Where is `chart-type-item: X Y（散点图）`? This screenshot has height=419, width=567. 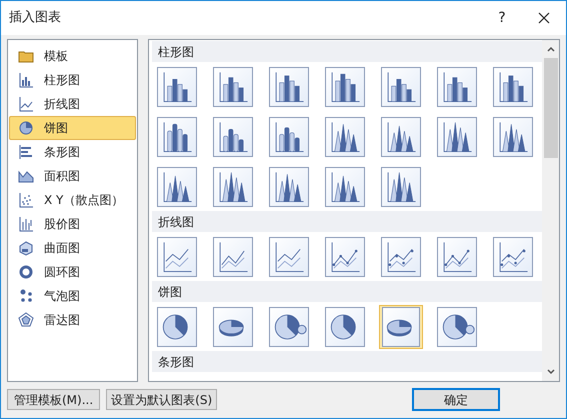 chart-type-item: X Y（散点图） is located at coordinates (72, 200).